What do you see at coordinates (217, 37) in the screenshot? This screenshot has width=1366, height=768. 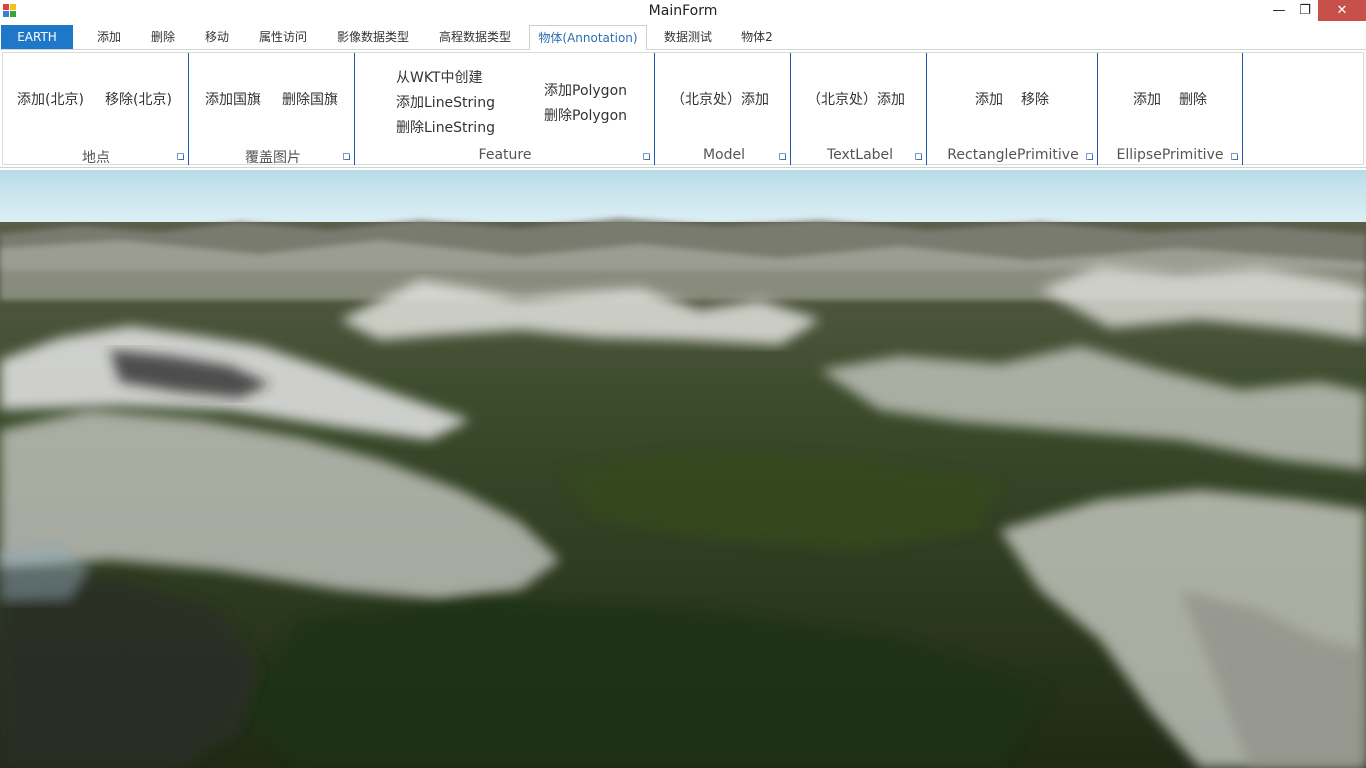 I see `tab-move: 移动` at bounding box center [217, 37].